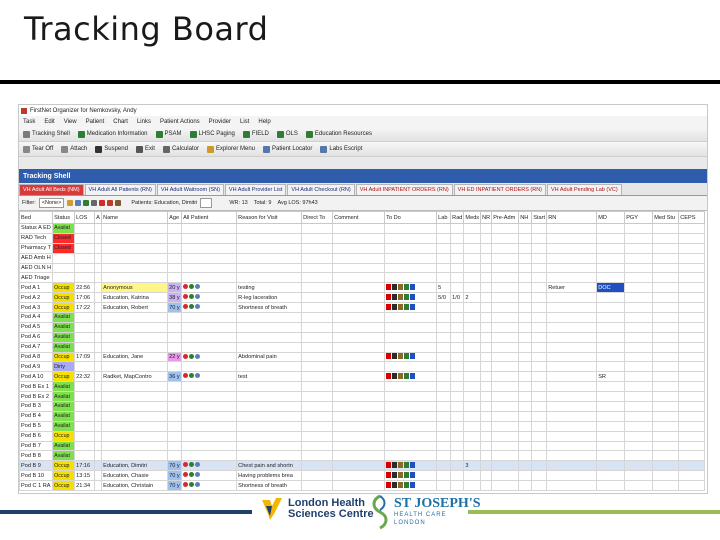 The image size is (720, 540). What do you see at coordinates (666, 217) in the screenshot?
I see `column-header-med-stu: Med Stu` at bounding box center [666, 217].